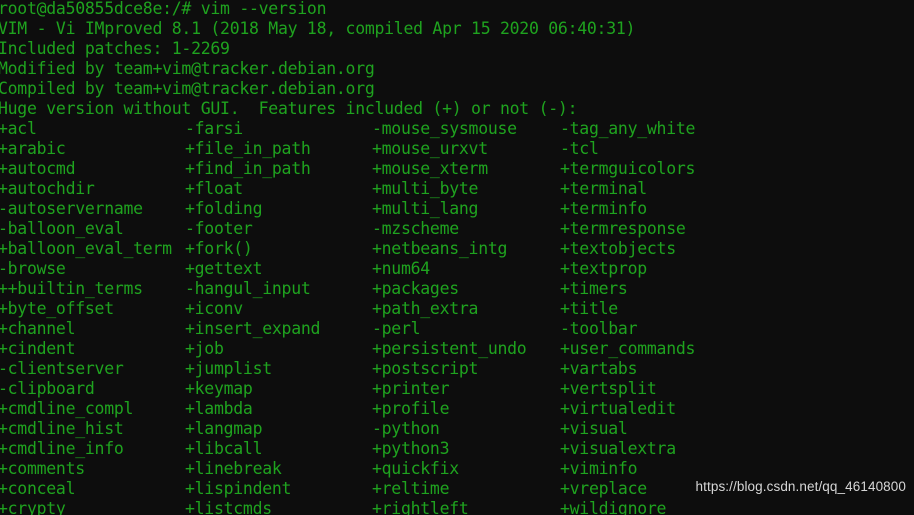 This screenshot has width=914, height=515. Describe the element at coordinates (603, 488) in the screenshot. I see `feature-flag: +vreplace` at that location.